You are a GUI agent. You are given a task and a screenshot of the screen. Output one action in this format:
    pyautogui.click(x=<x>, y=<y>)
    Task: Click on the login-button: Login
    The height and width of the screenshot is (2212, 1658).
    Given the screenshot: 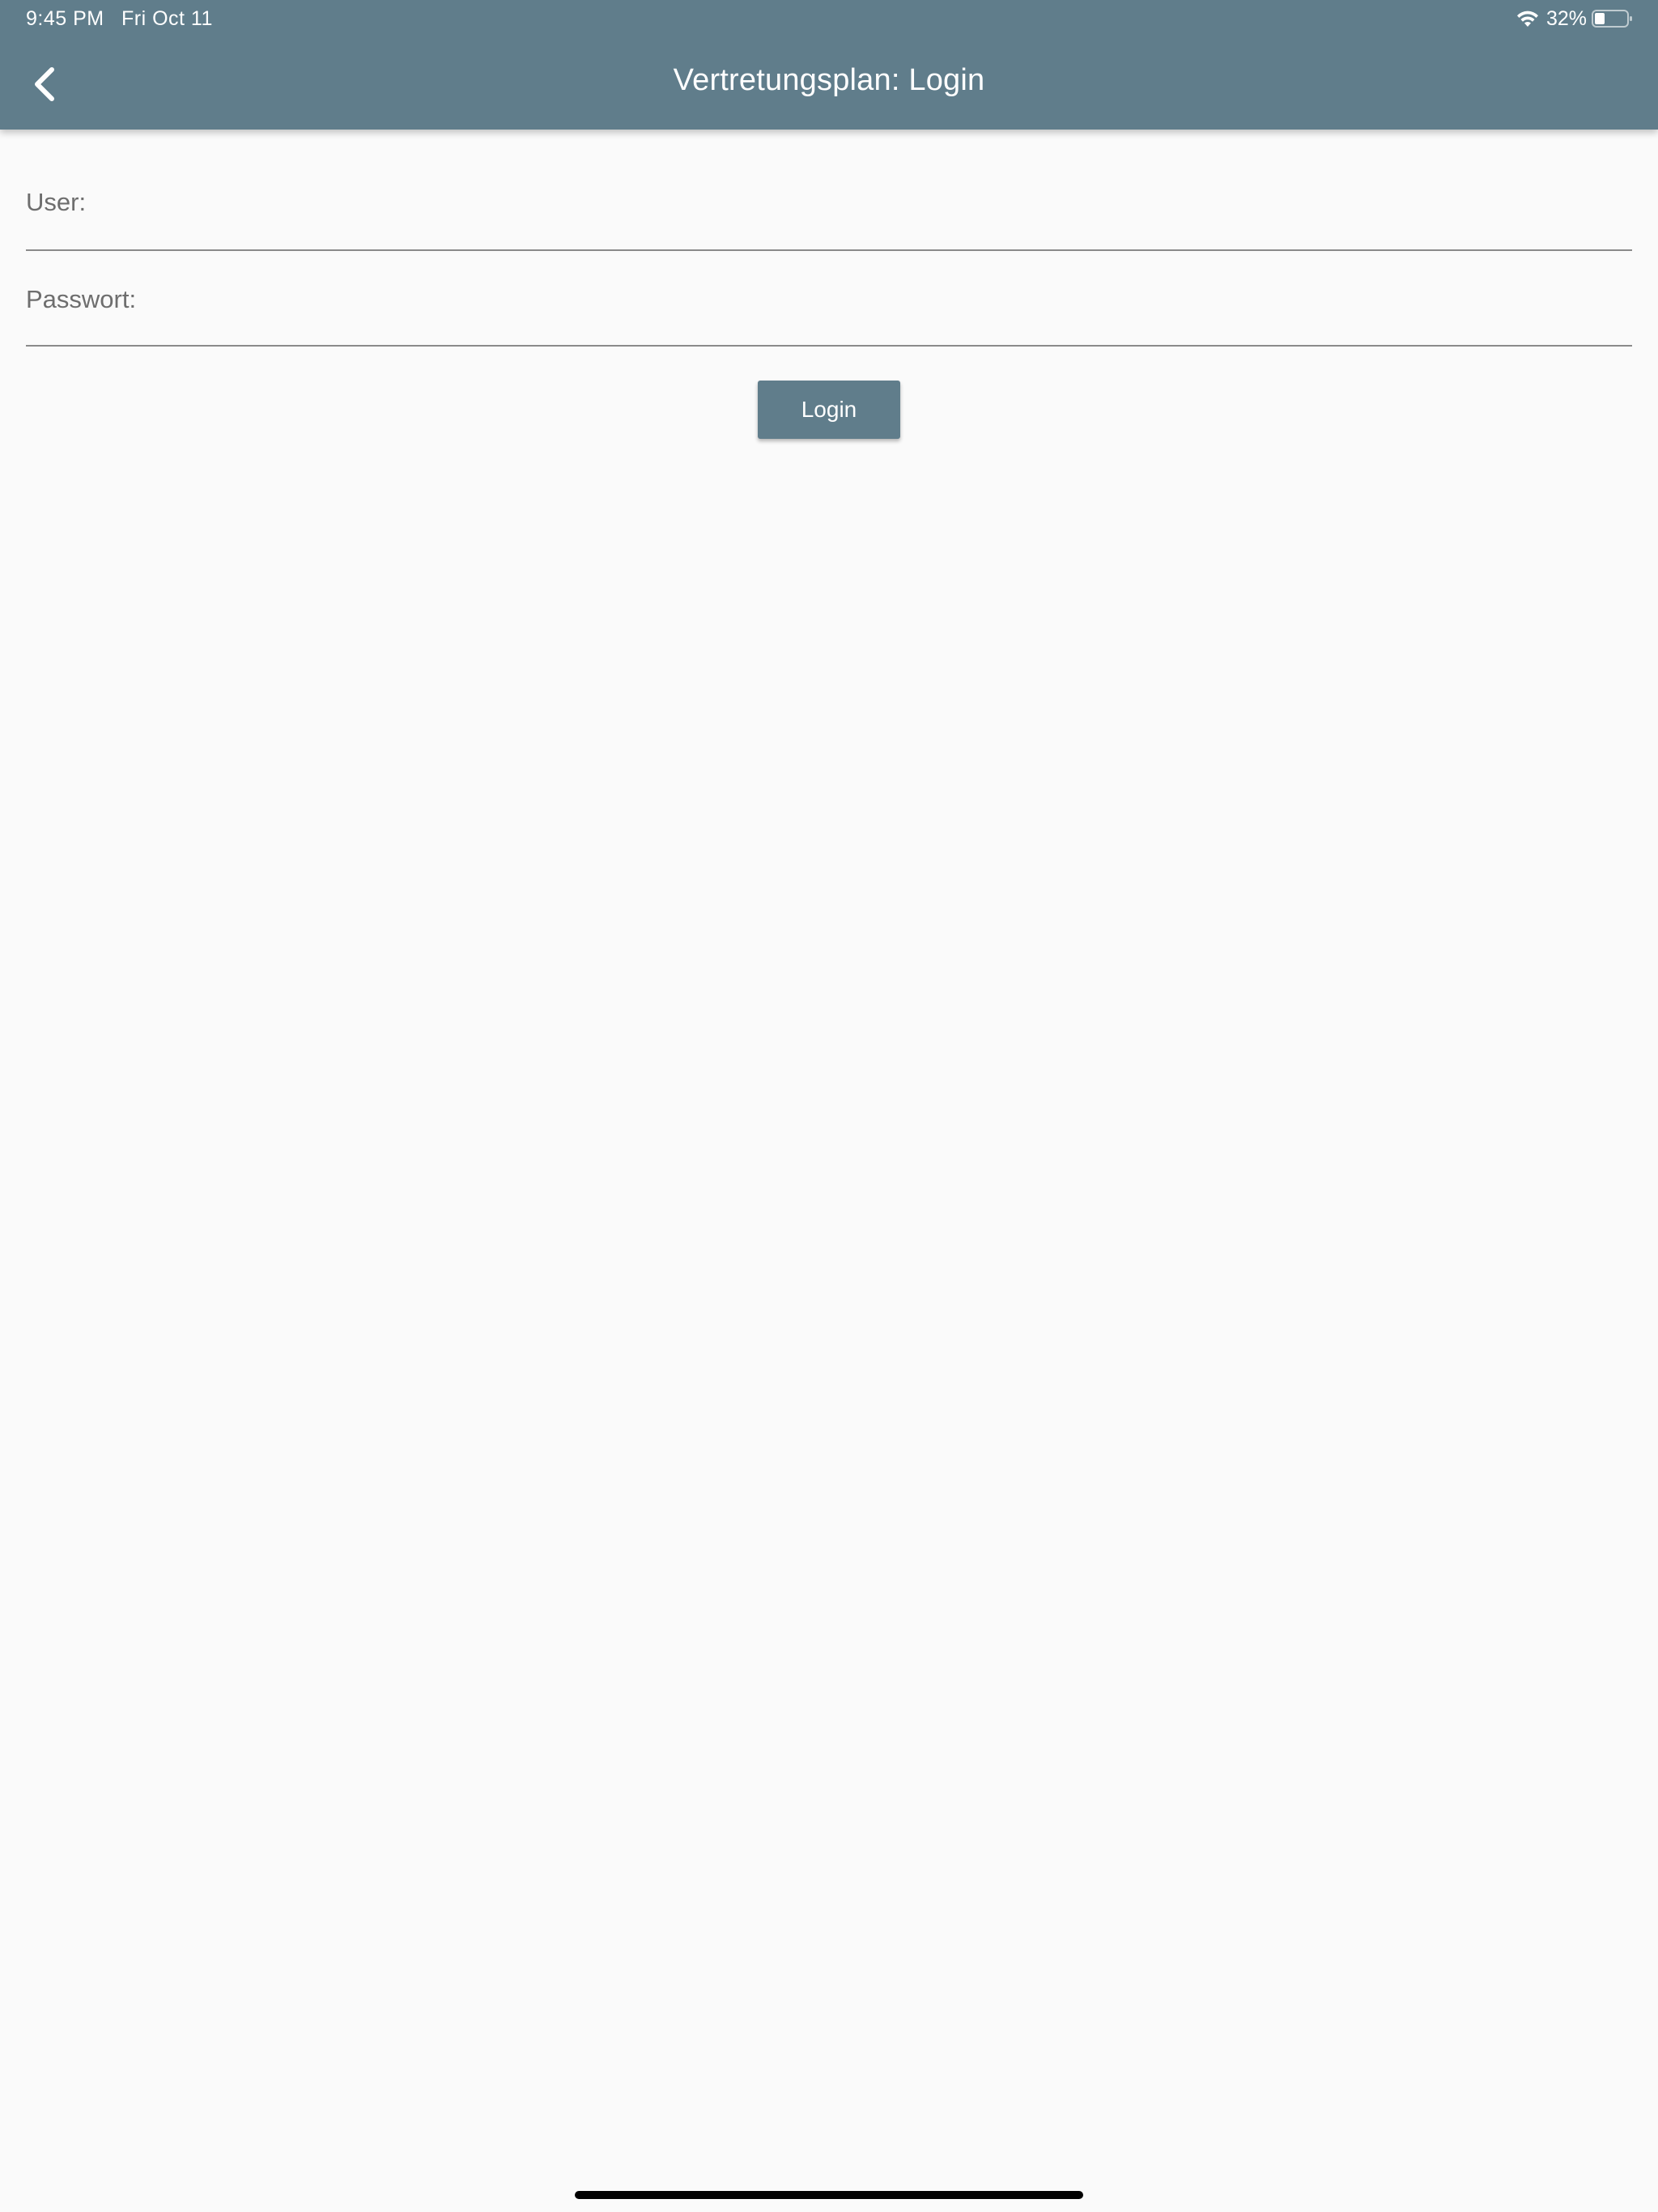 What is the action you would take?
    pyautogui.click(x=829, y=410)
    